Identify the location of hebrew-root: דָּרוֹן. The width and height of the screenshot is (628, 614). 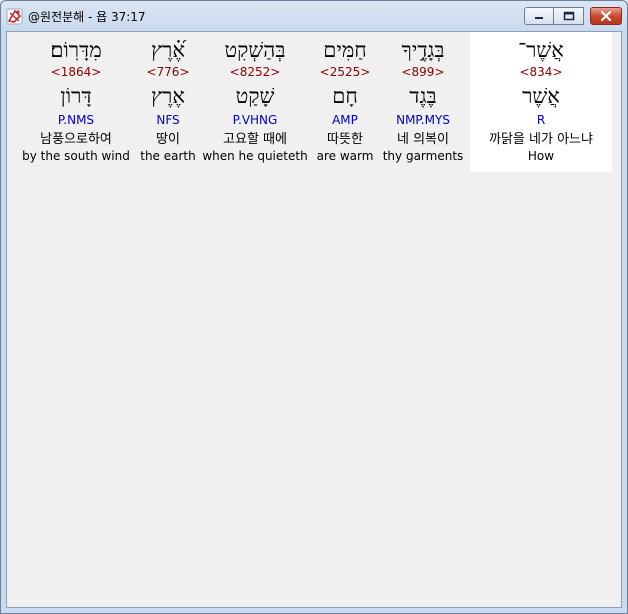
(76, 96).